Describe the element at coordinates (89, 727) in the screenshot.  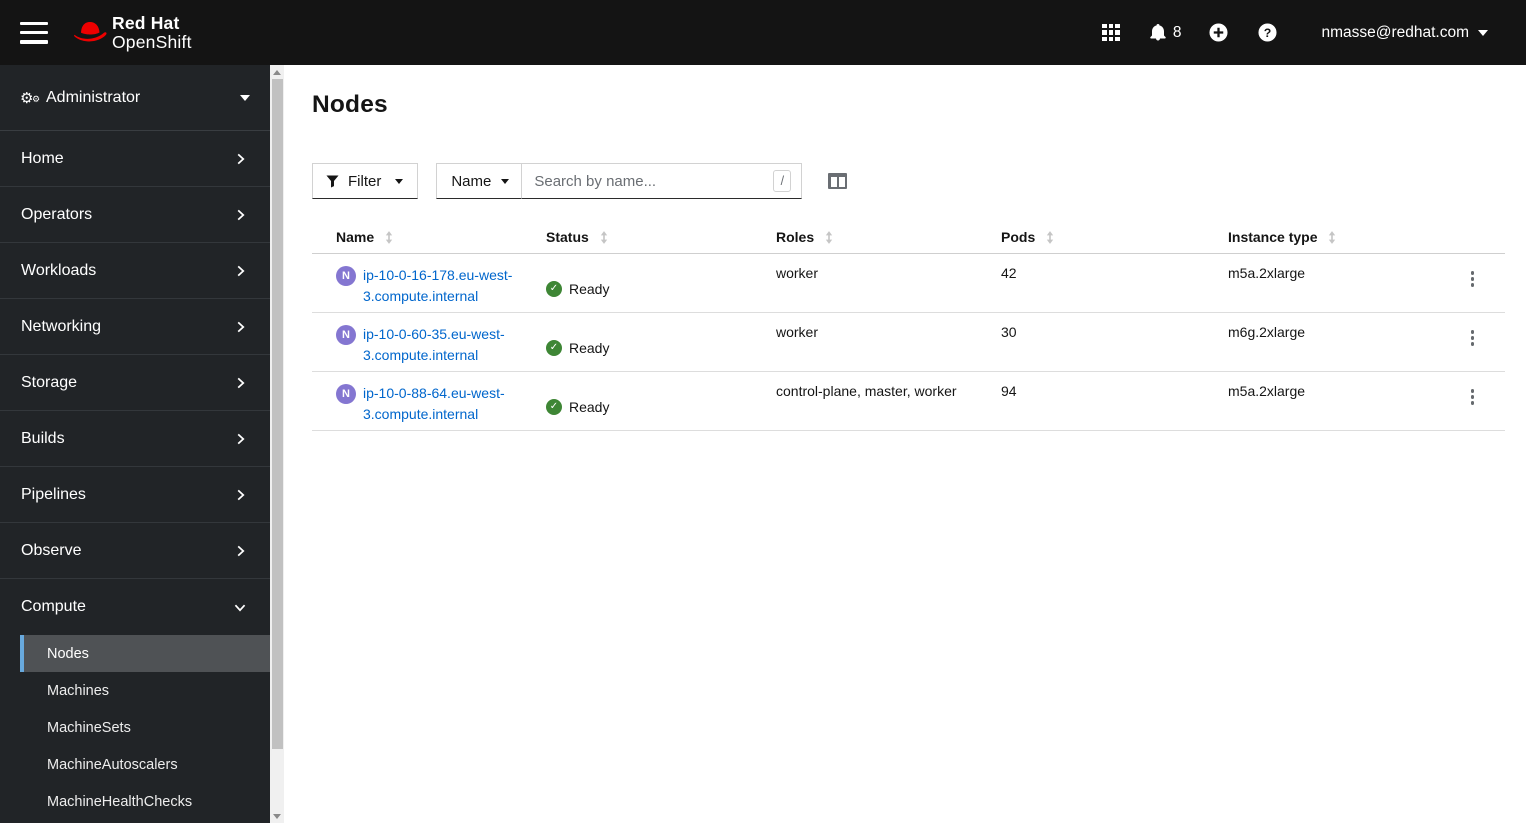
I see `subnav-item-label: MachineSets` at that location.